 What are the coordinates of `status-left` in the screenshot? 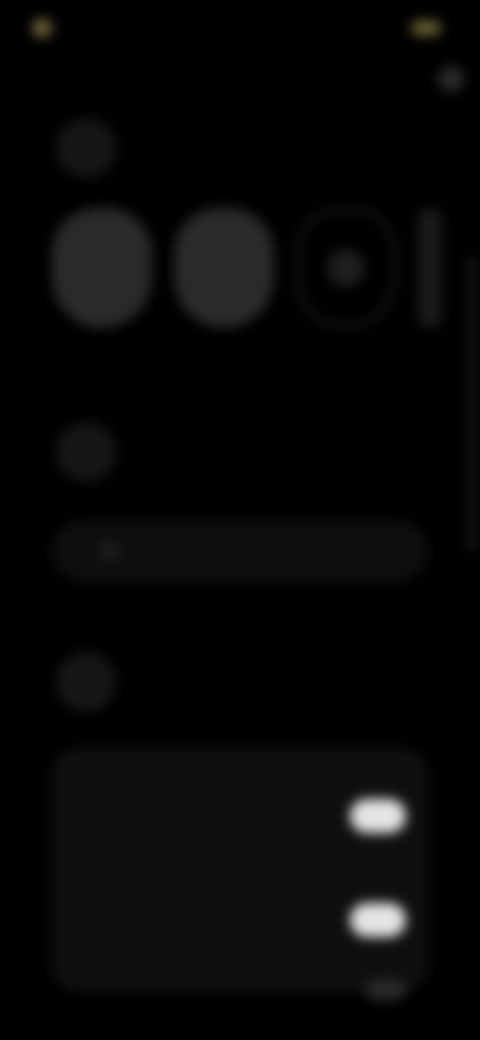 It's located at (47, 28).